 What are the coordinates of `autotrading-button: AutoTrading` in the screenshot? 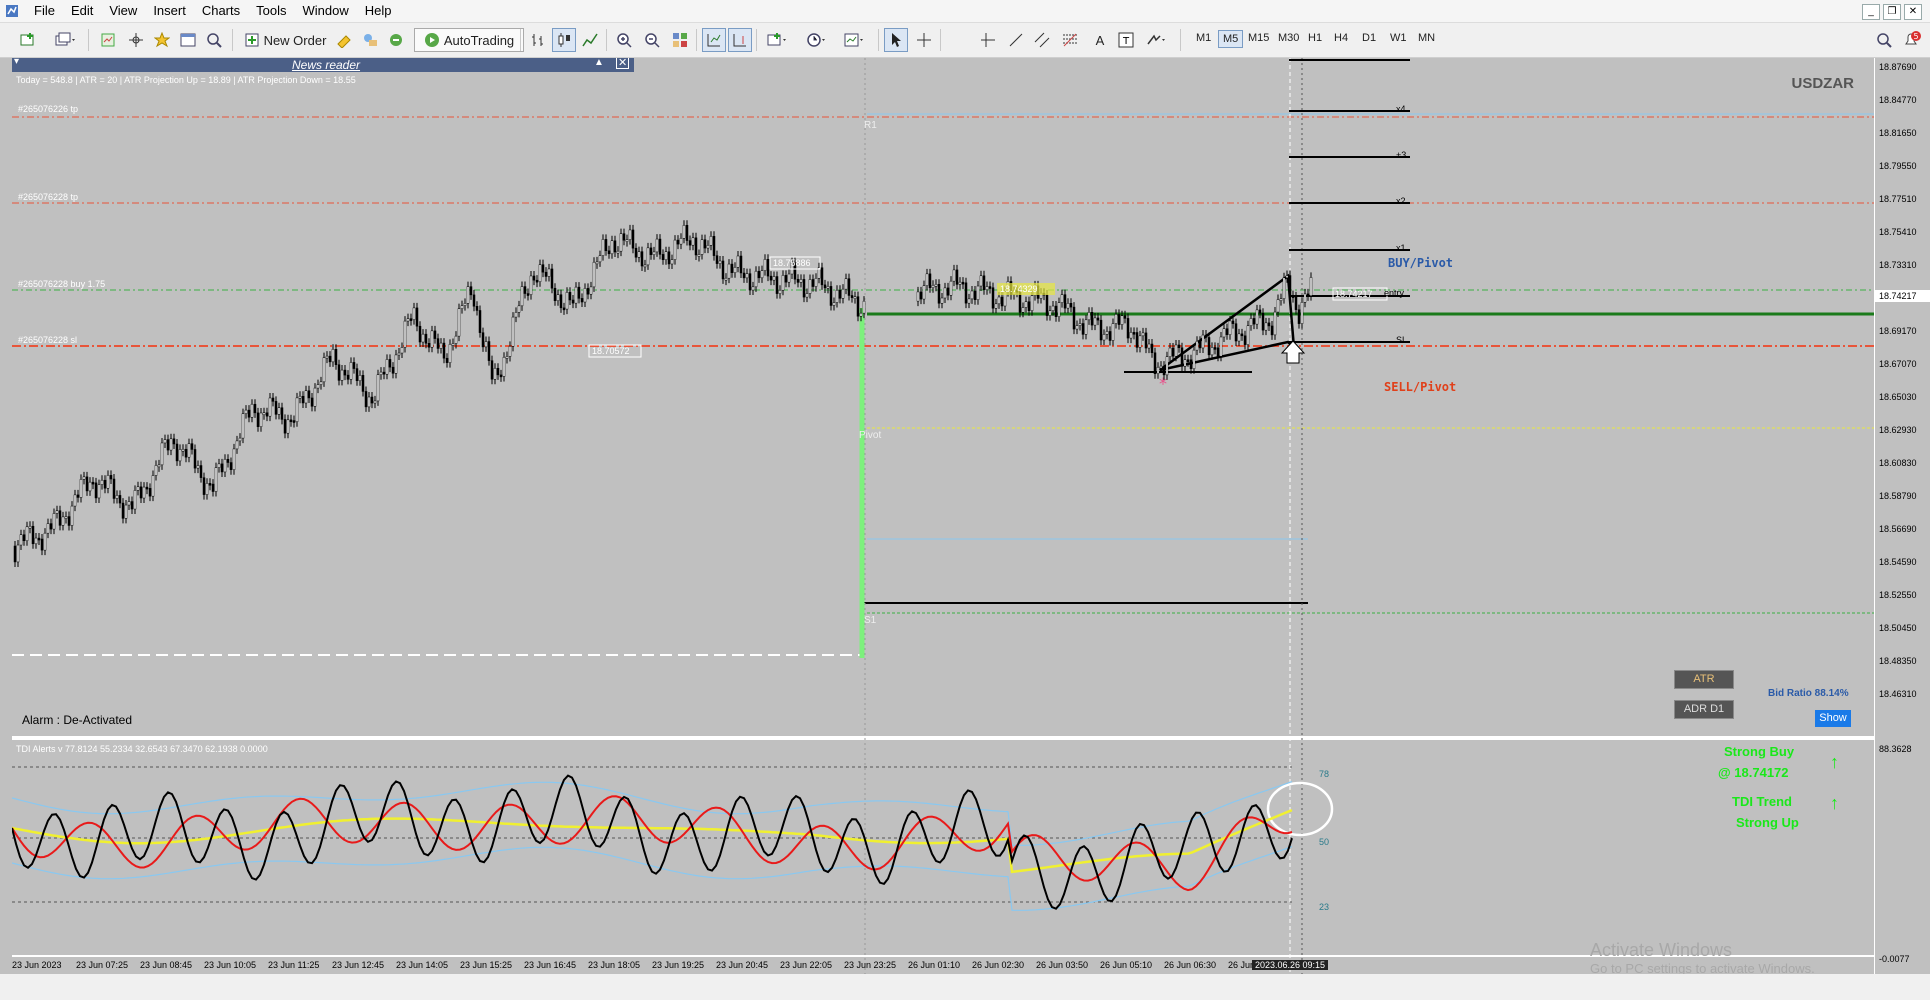 It's located at (469, 40).